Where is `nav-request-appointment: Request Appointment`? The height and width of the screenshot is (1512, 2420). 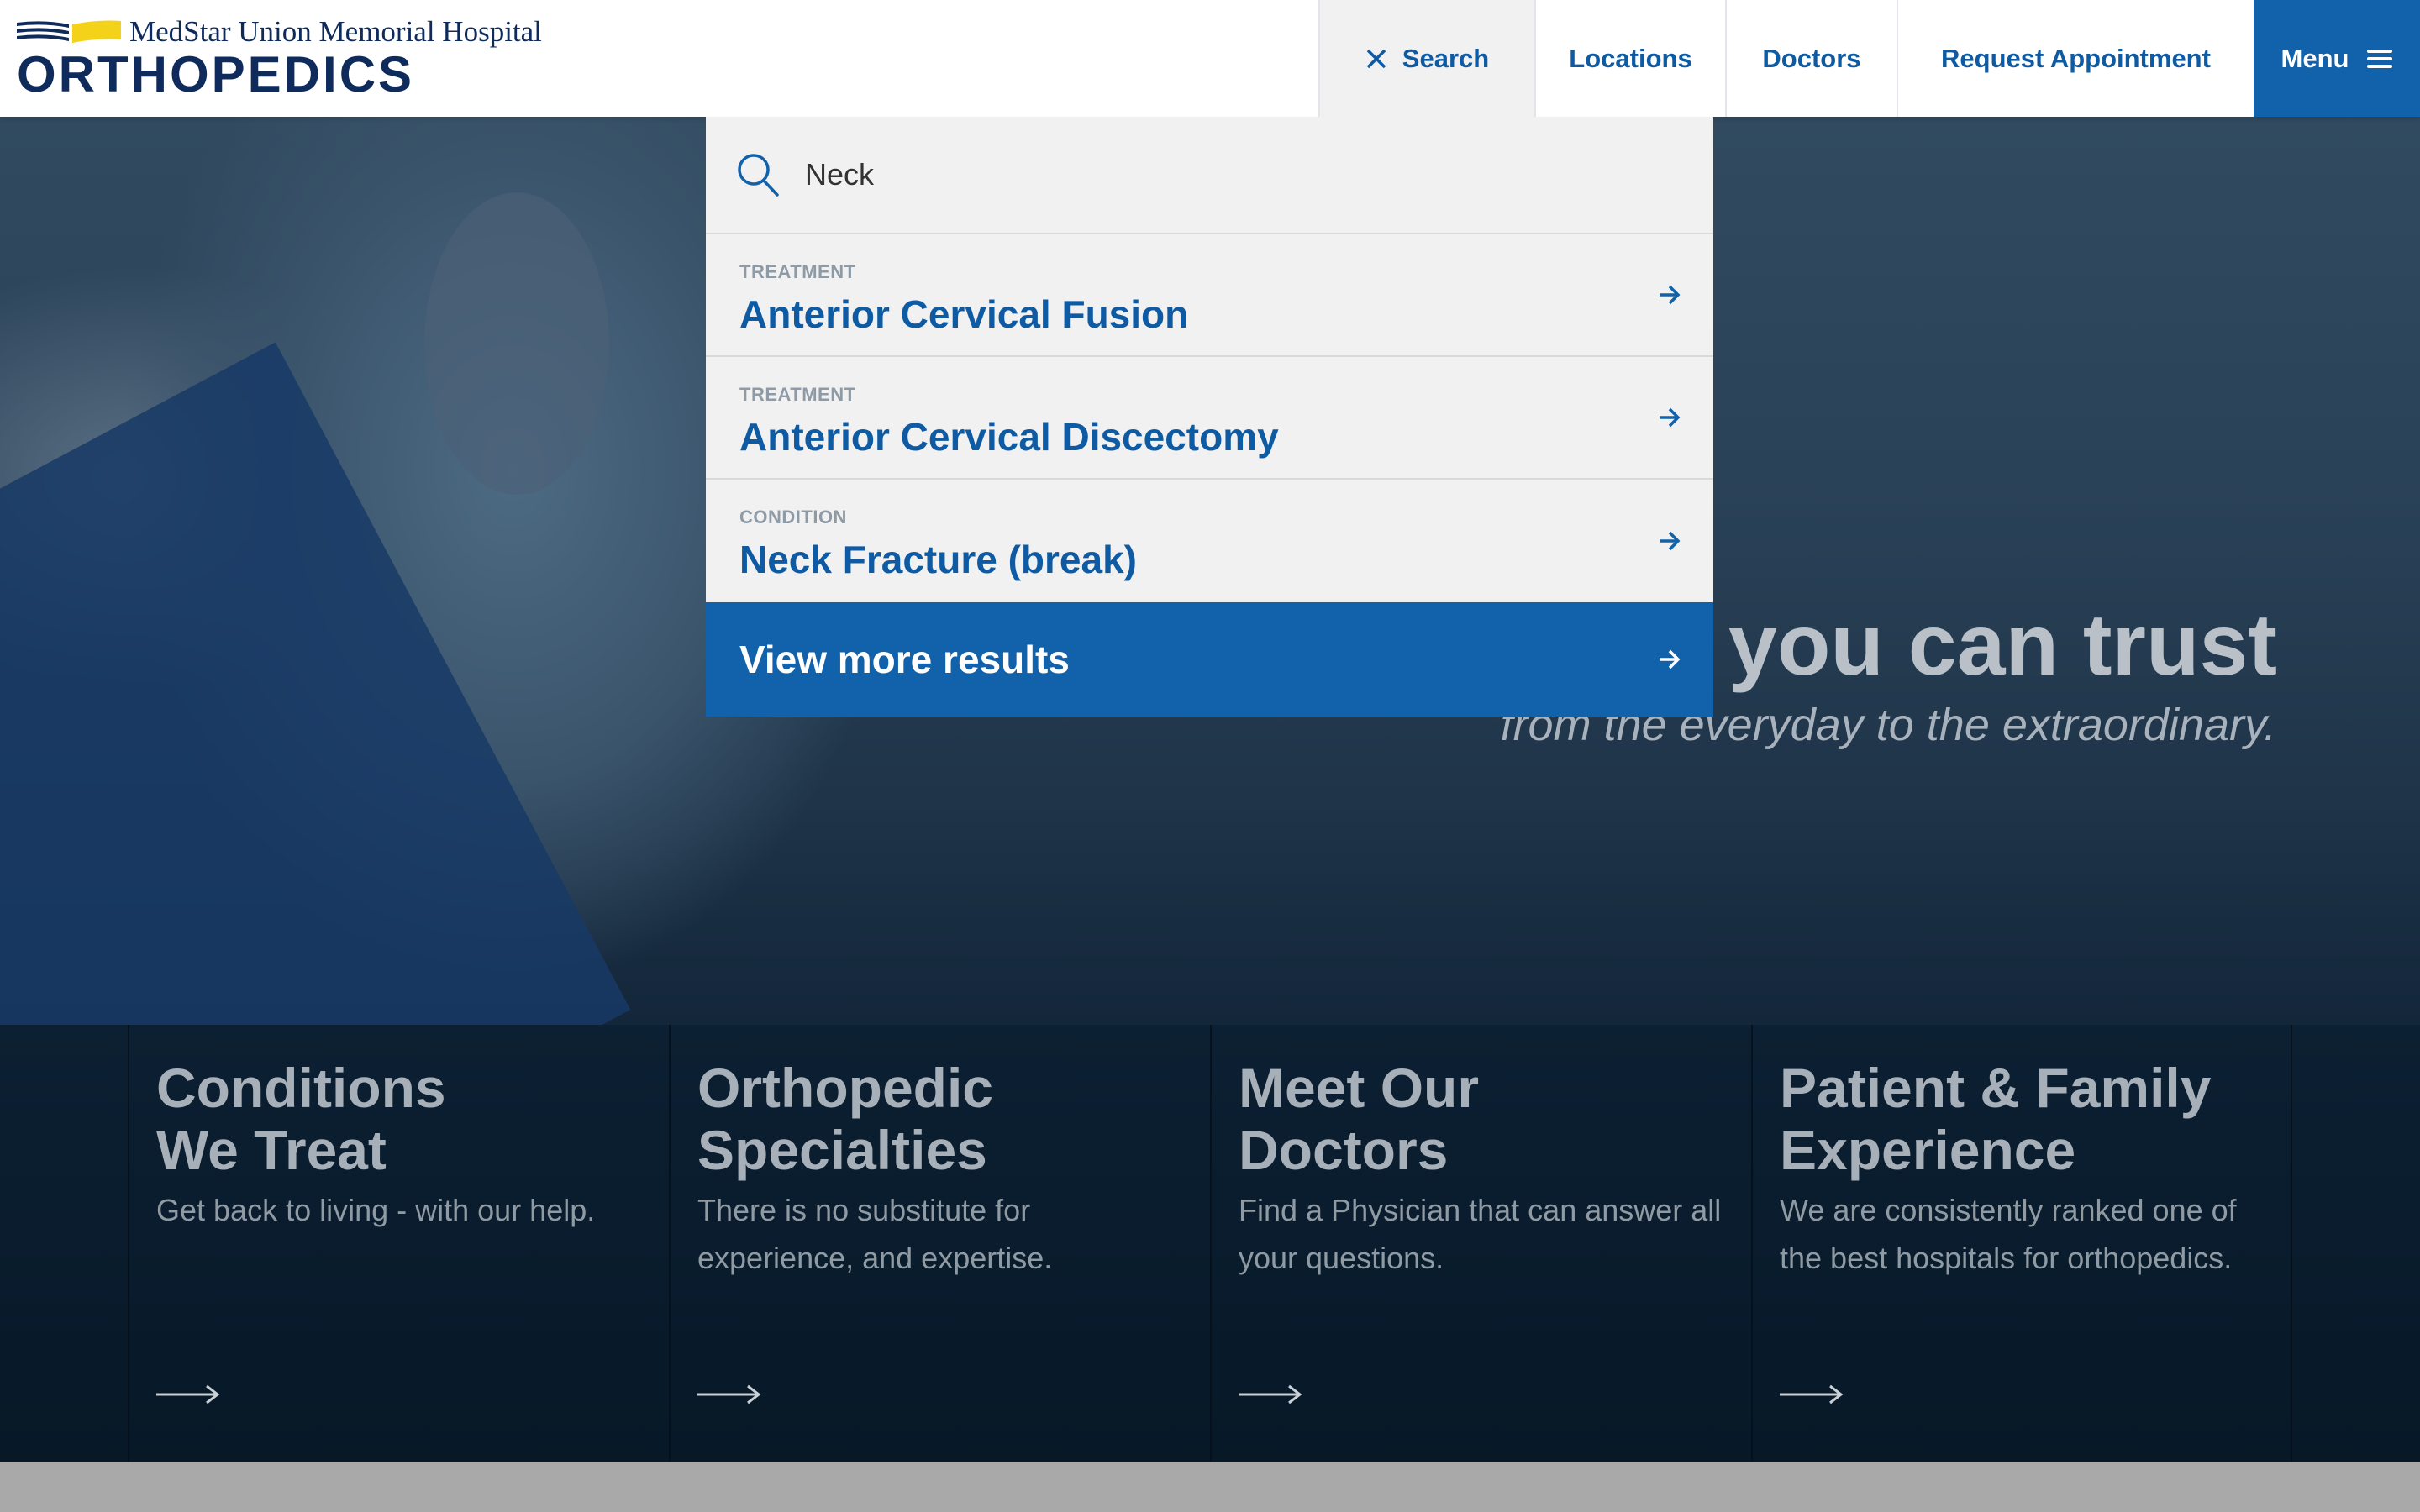 nav-request-appointment: Request Appointment is located at coordinates (2075, 58).